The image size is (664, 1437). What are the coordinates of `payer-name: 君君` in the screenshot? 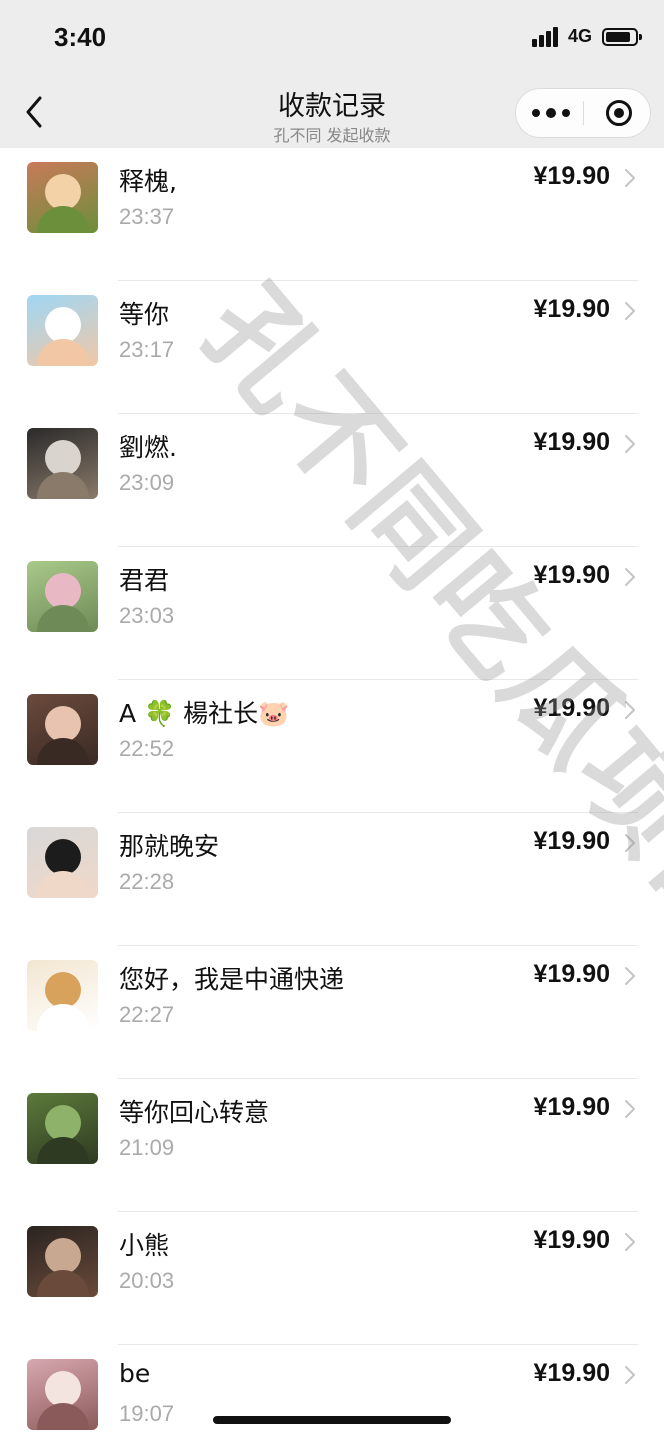 It's located at (144, 580).